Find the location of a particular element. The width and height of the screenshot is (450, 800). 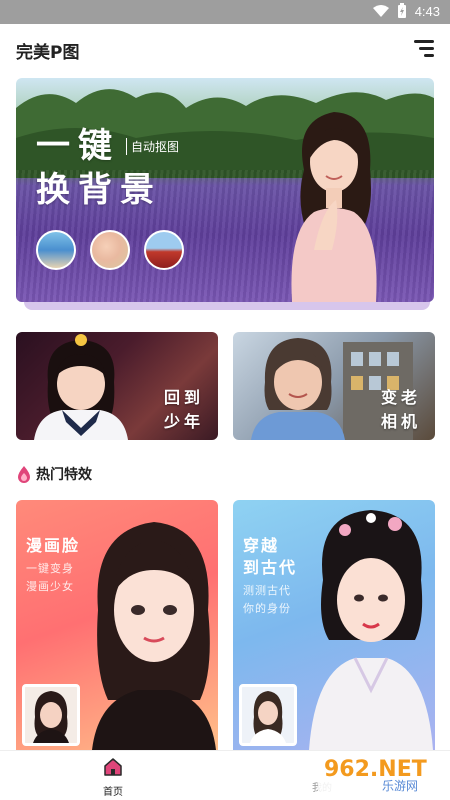

effect-card-time-travel: 穿越 到古代 测测古代 你的身份 is located at coordinates (334, 625).